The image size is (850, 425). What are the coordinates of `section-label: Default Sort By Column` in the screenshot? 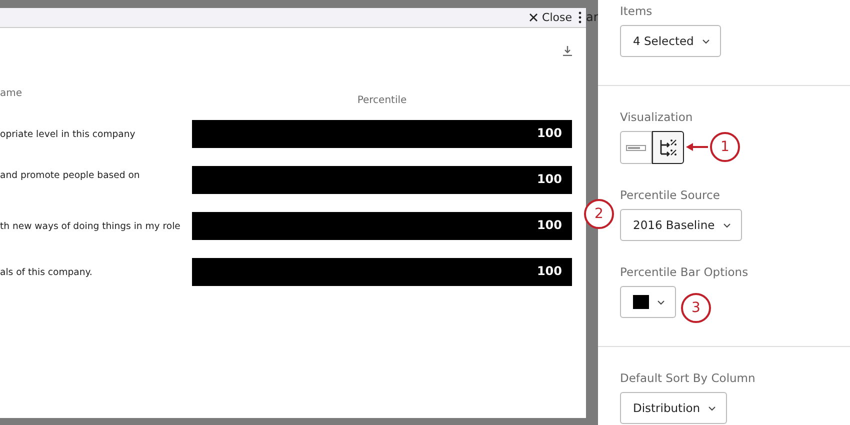 It's located at (688, 378).